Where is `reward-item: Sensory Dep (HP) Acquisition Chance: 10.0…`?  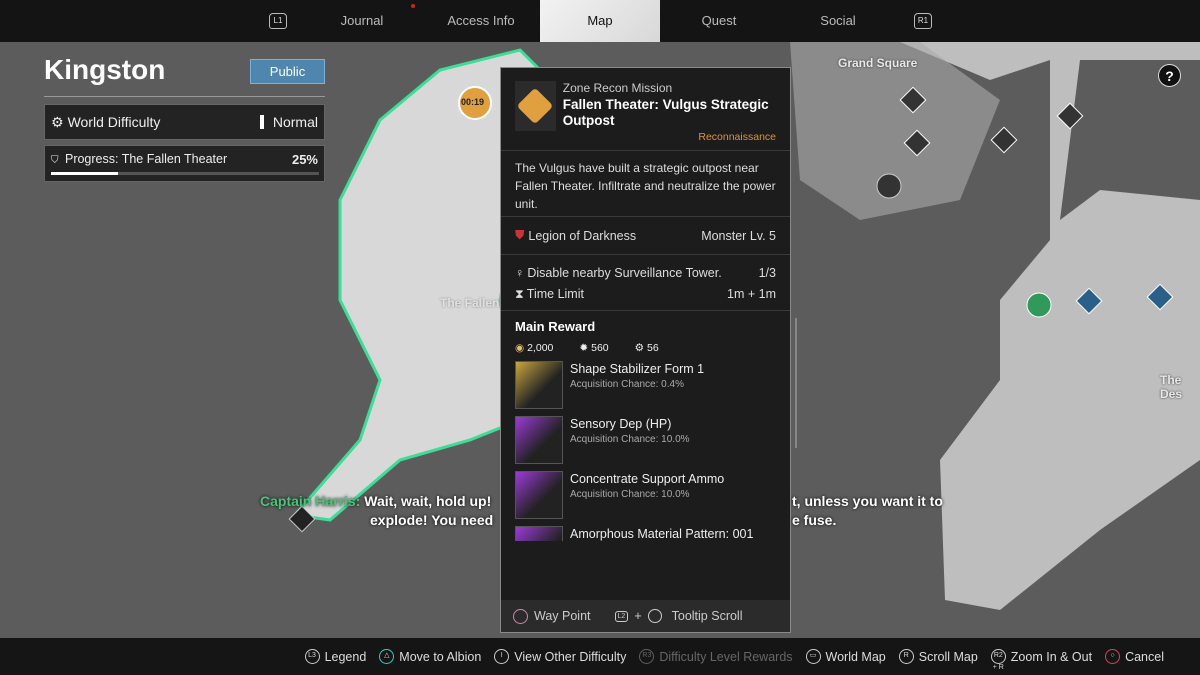 reward-item: Sensory Dep (HP) Acquisition Chance: 10.0… is located at coordinates (645, 443).